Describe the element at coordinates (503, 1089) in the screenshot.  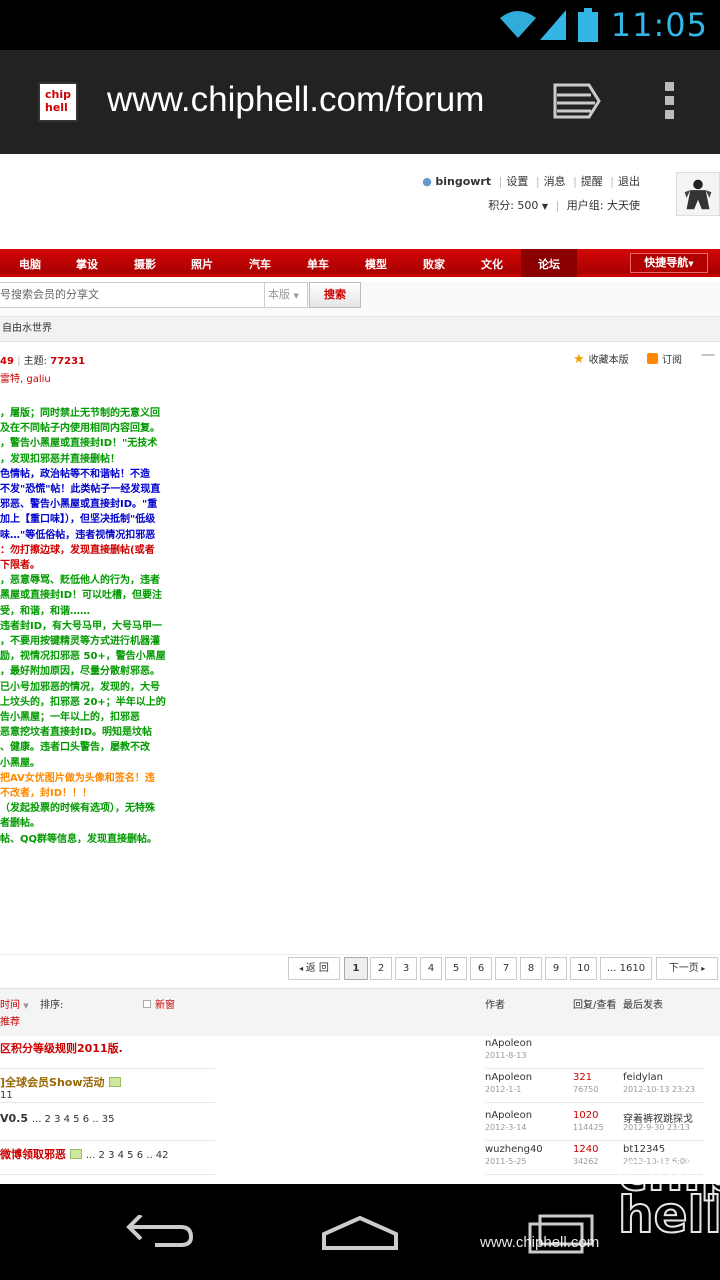
I see `thread-date: 2012-1-1` at that location.